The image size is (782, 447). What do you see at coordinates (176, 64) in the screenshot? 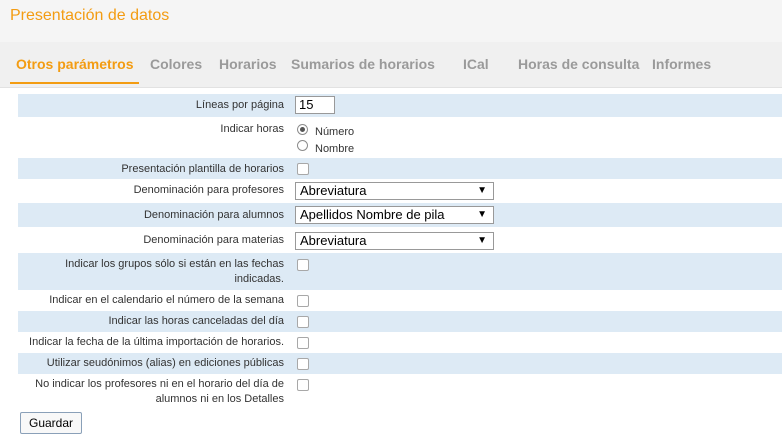
I see `tab-colores: Colores` at bounding box center [176, 64].